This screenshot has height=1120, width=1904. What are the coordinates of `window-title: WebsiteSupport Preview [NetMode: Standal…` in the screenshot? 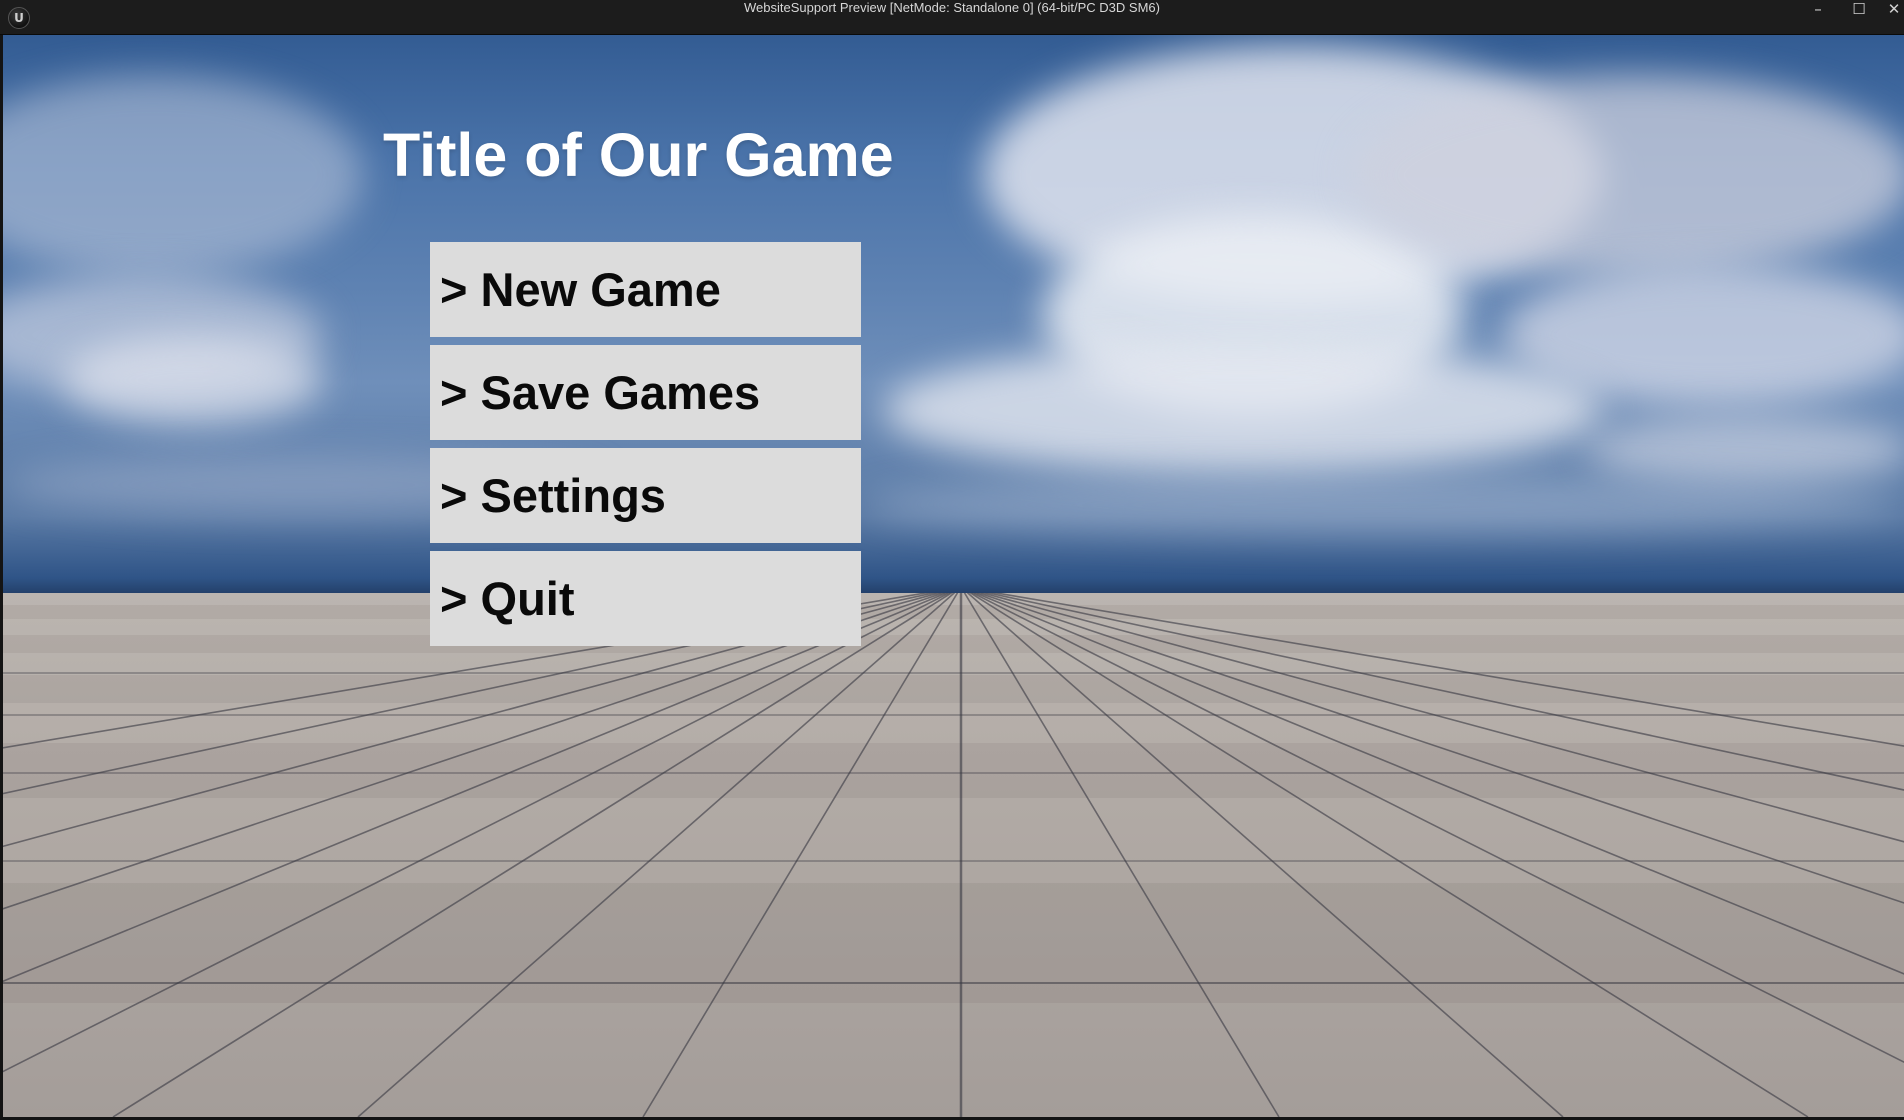 It's located at (952, 7).